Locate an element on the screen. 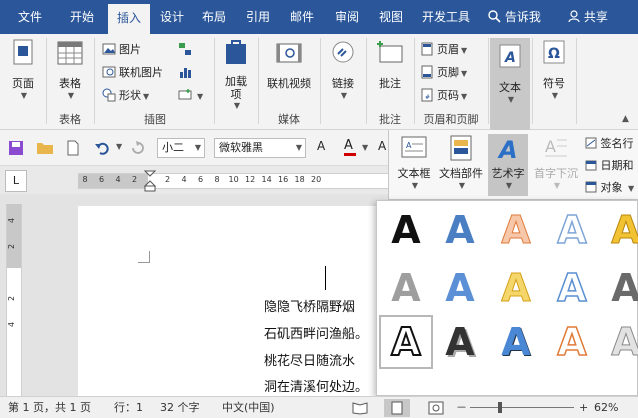 The image size is (638, 418). tab-insert: 插入 is located at coordinates (129, 19).